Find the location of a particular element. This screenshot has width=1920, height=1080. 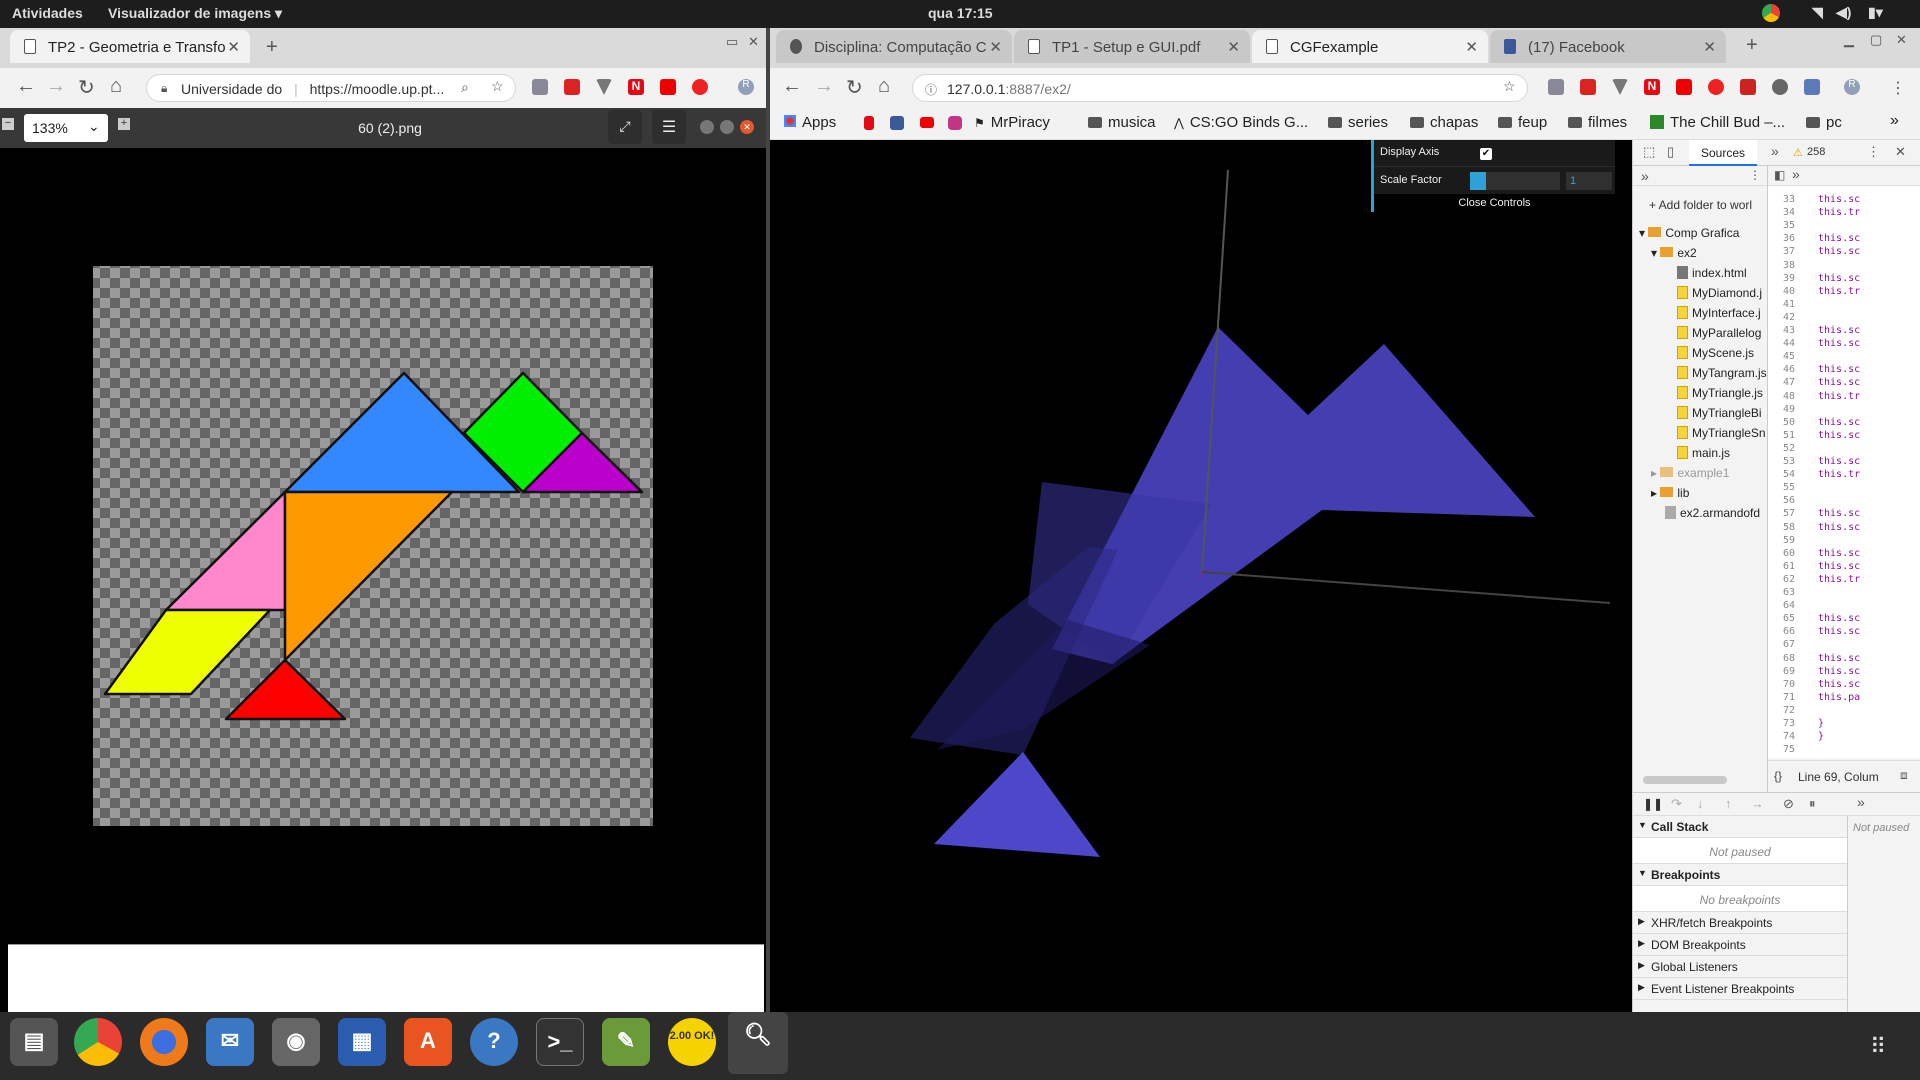

new-tab-button: + is located at coordinates (272, 47).